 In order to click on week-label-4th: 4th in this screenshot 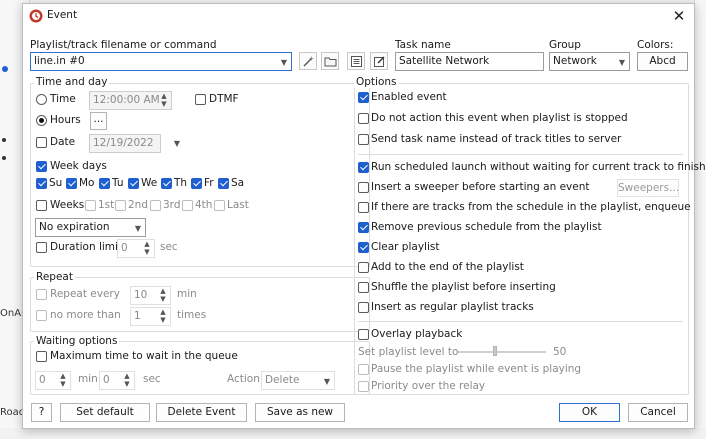, I will do `click(204, 205)`.